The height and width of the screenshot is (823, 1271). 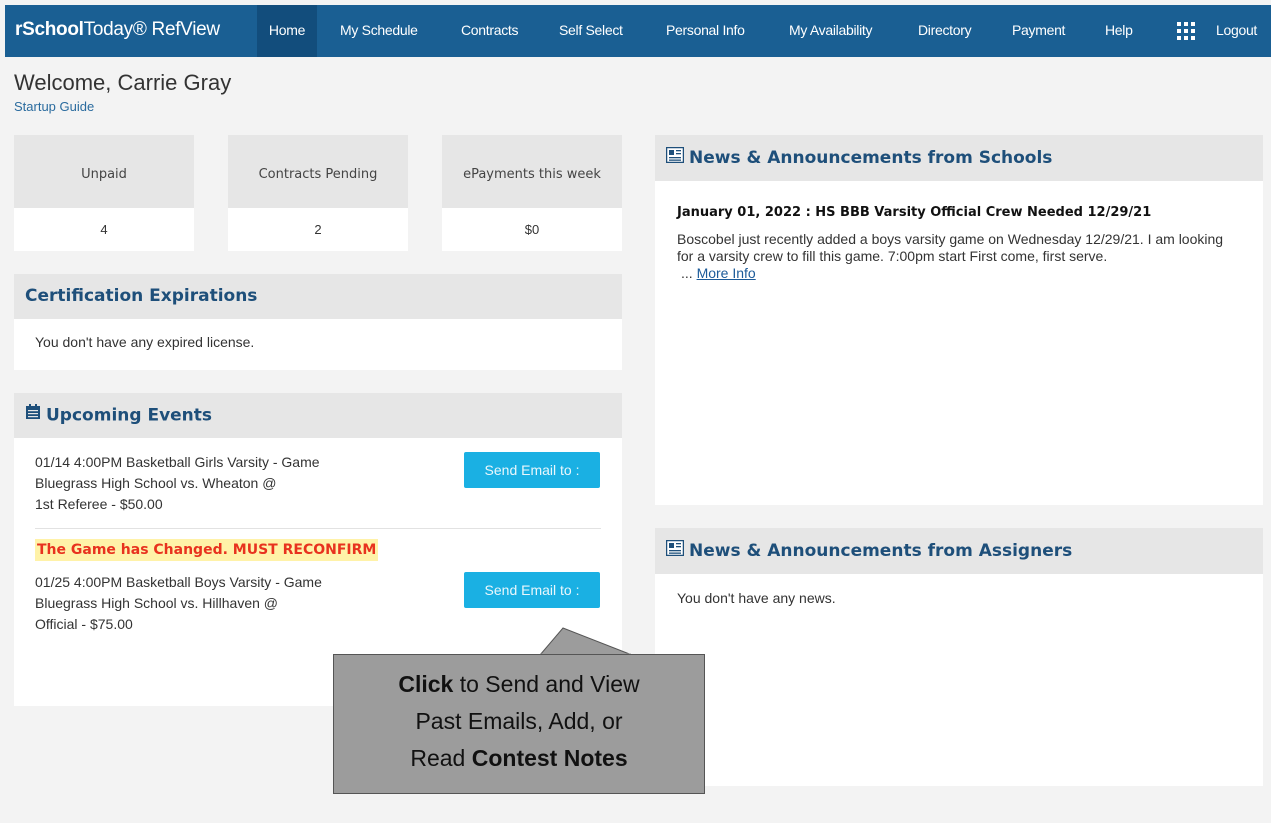 What do you see at coordinates (129, 415) in the screenshot?
I see `upcoming-events-title: Upcoming Events` at bounding box center [129, 415].